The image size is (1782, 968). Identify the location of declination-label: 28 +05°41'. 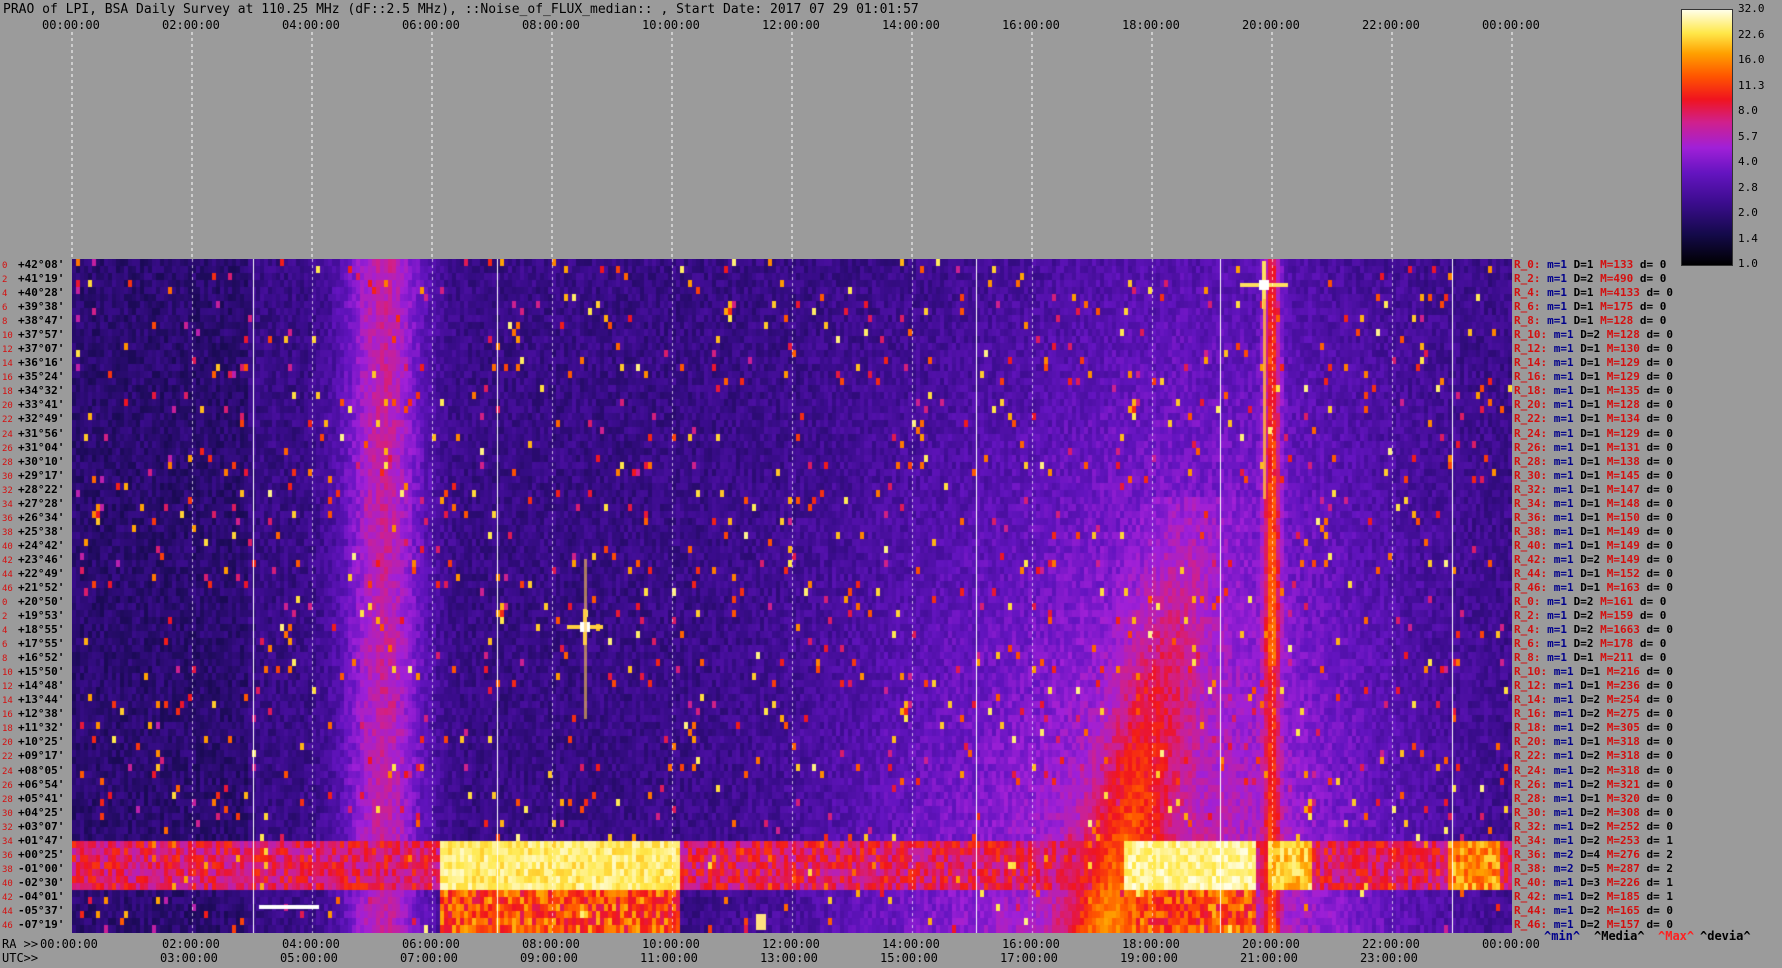
(33, 798).